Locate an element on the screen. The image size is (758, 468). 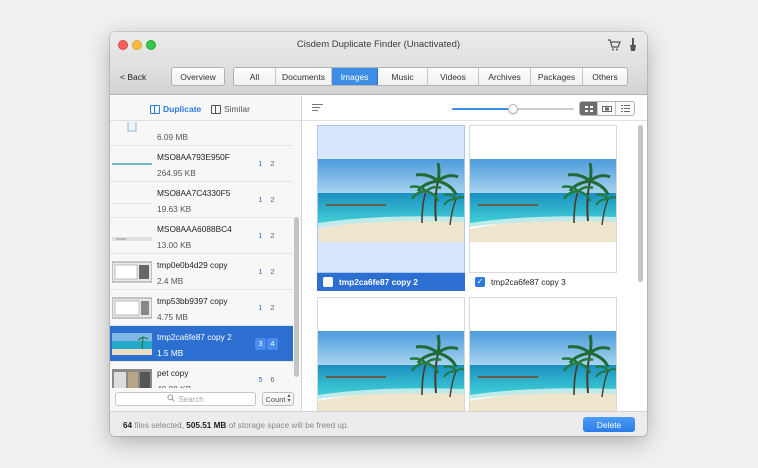
tab-others: Others is located at coordinates (605, 76).